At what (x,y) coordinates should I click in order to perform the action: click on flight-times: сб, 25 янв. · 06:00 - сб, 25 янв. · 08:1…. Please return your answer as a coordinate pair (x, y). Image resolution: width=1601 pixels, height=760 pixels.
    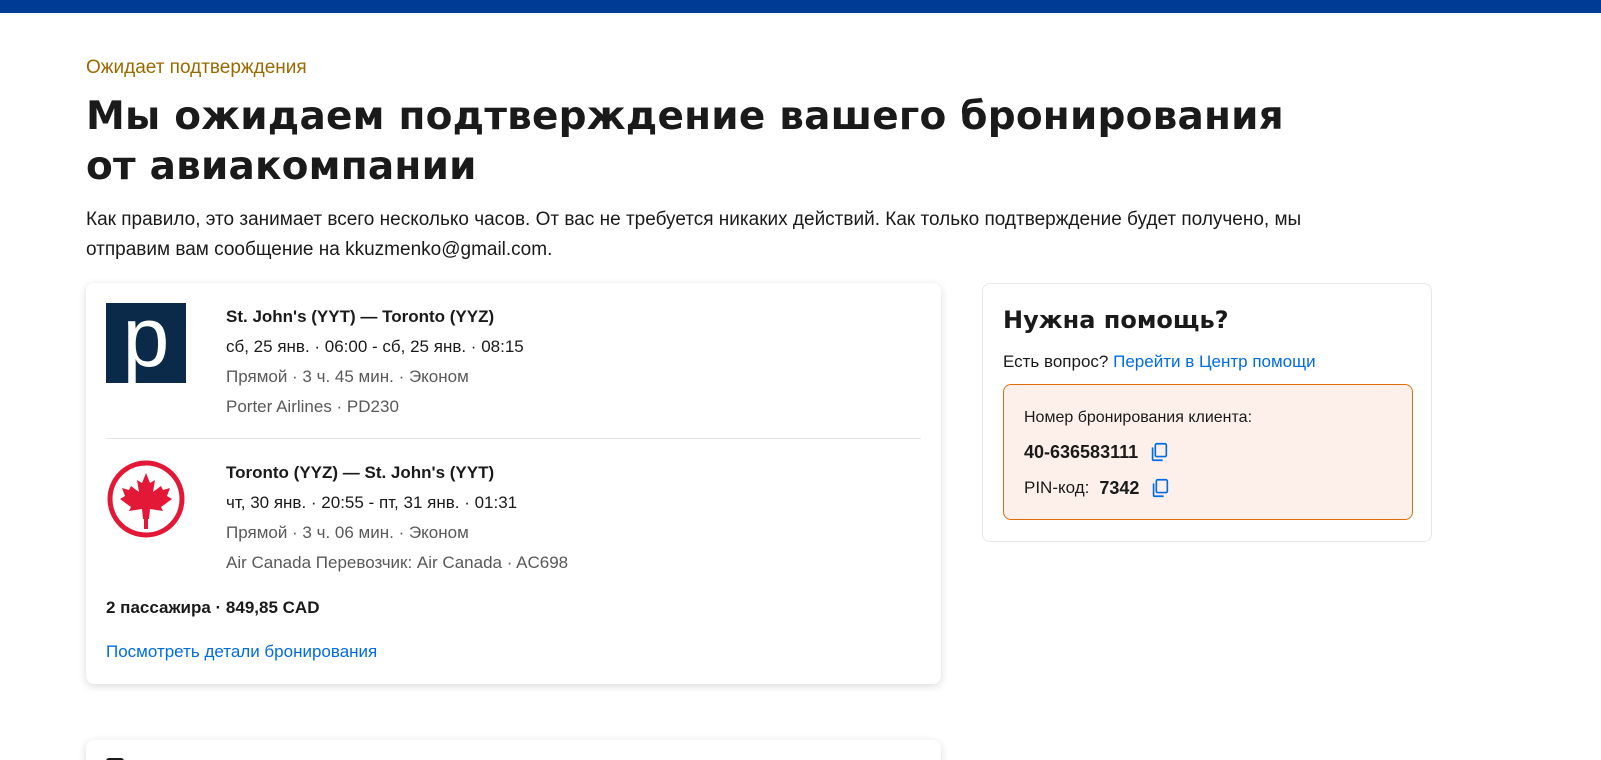
    Looking at the image, I should click on (375, 346).